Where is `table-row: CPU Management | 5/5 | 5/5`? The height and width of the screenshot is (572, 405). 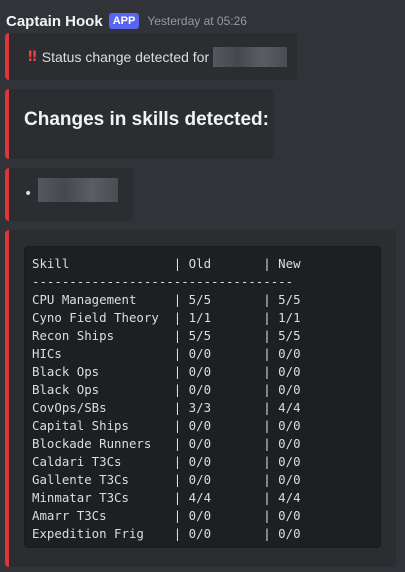
table-row: CPU Management | 5/5 | 5/5 is located at coordinates (166, 299).